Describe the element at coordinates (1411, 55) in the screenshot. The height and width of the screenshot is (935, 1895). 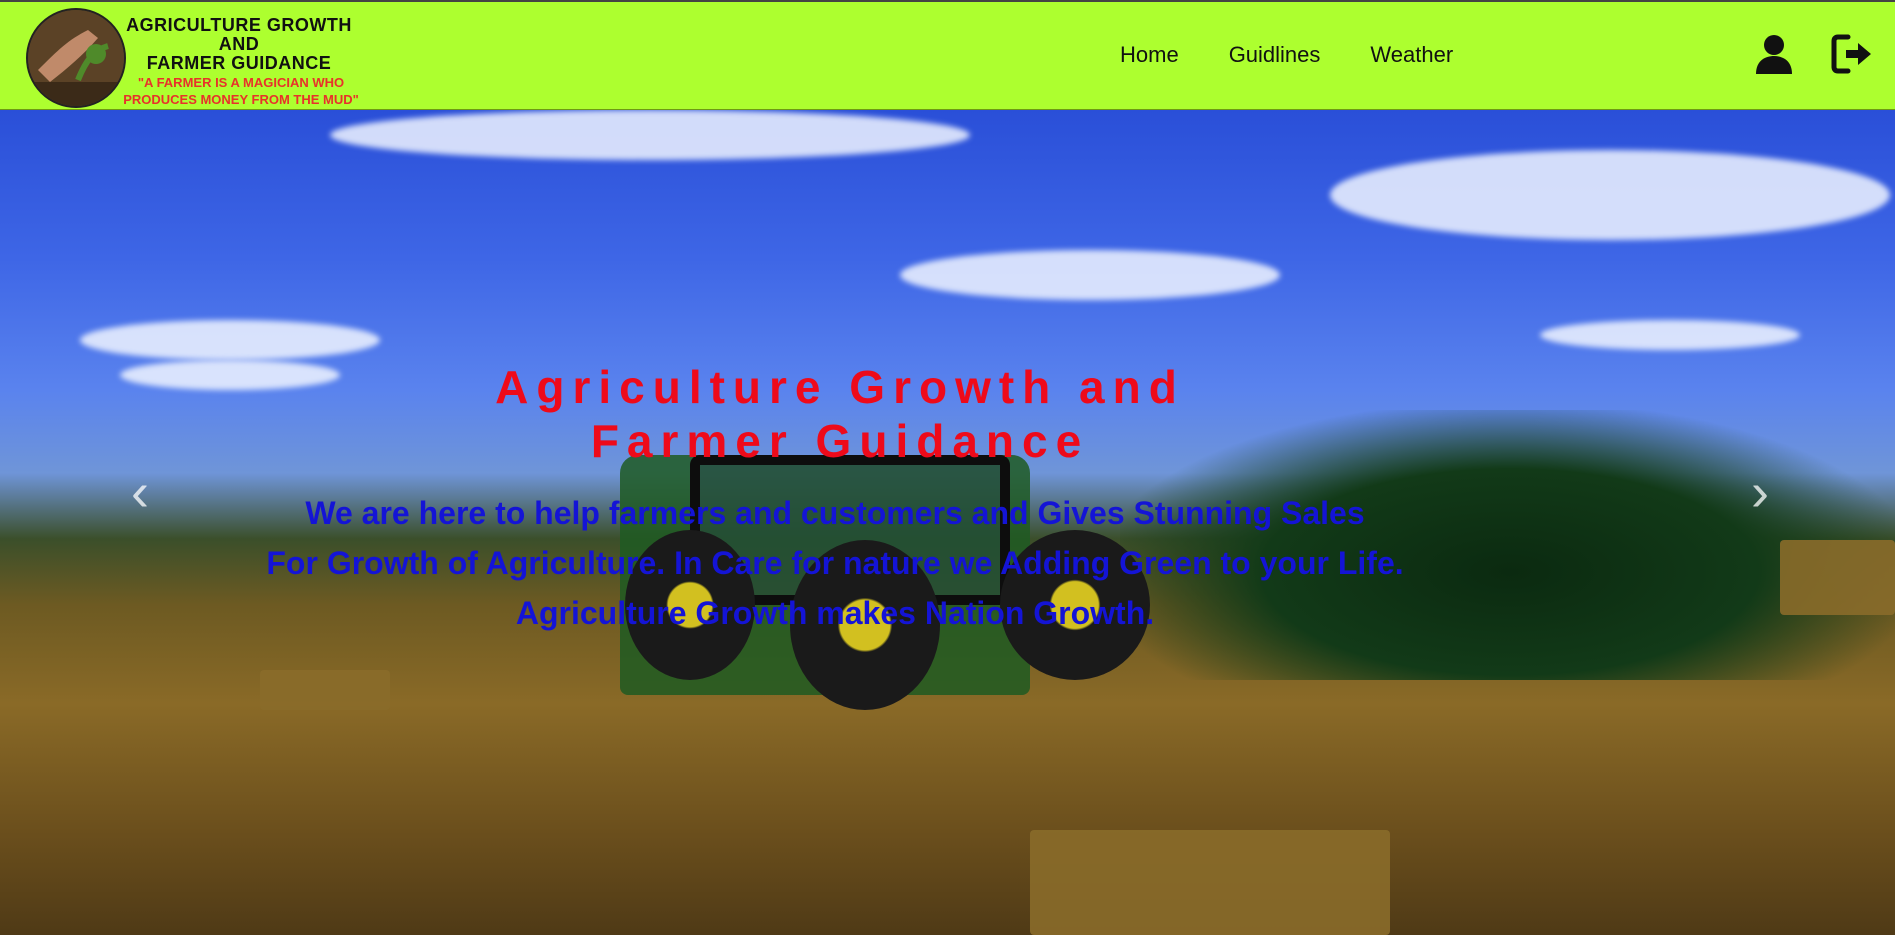
I see `nav-weather: Weather` at that location.